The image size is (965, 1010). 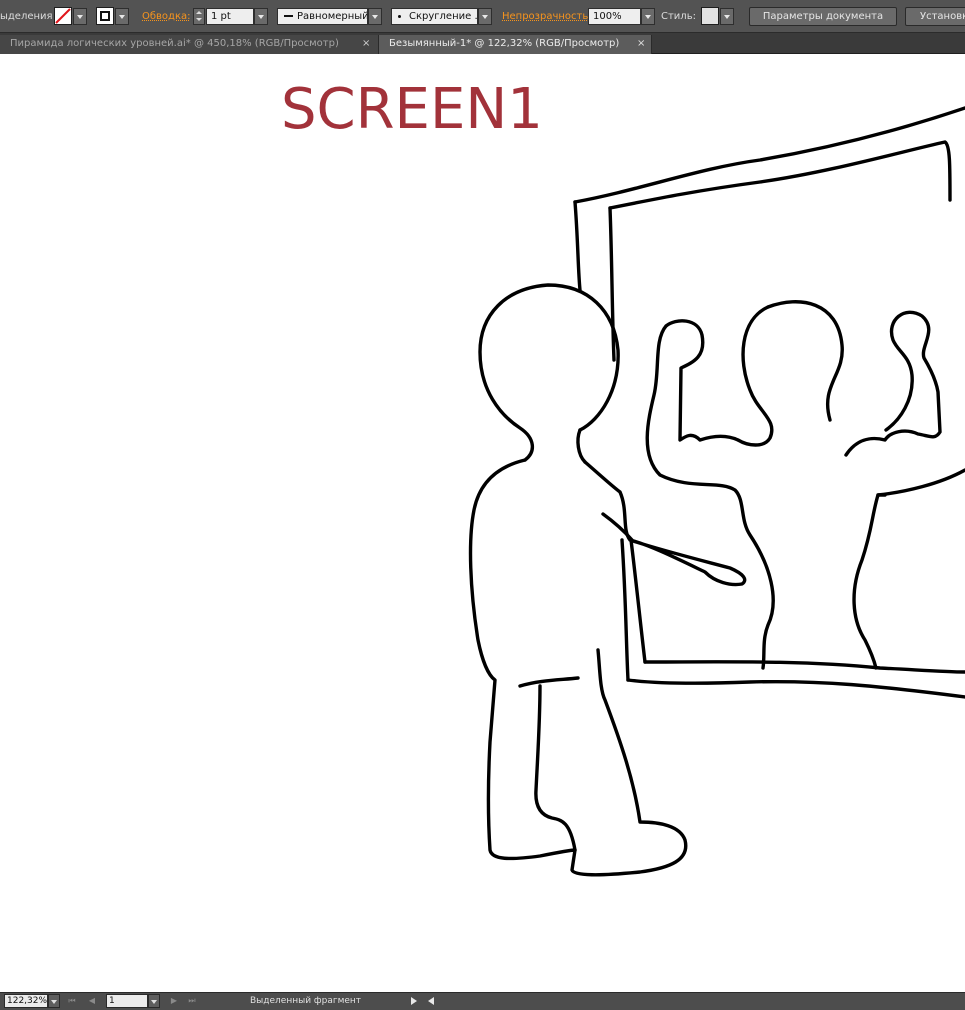 What do you see at coordinates (547, 16) in the screenshot?
I see `opacity-label: Непрозрачность:` at bounding box center [547, 16].